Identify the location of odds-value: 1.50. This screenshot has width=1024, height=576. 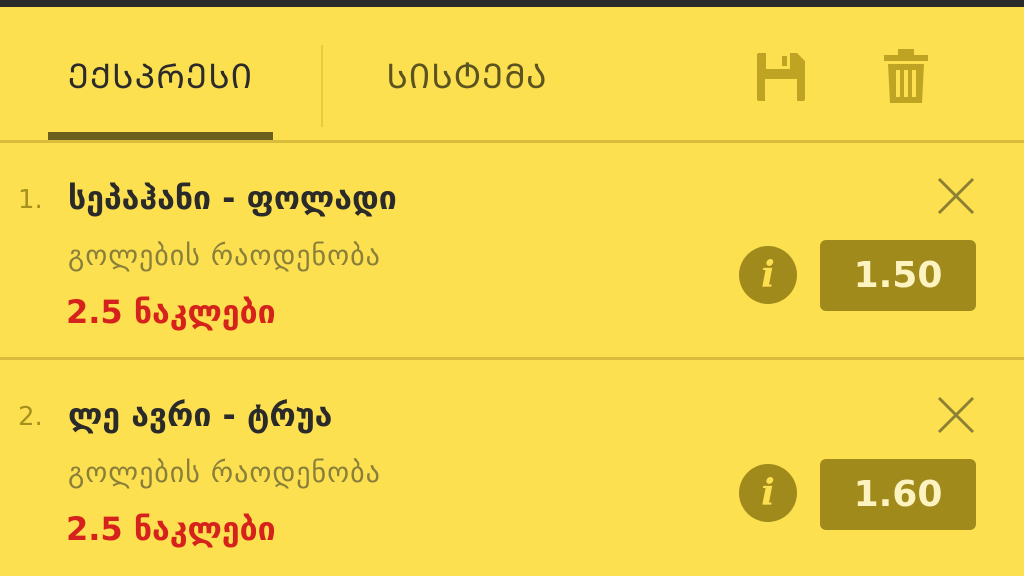
(898, 275).